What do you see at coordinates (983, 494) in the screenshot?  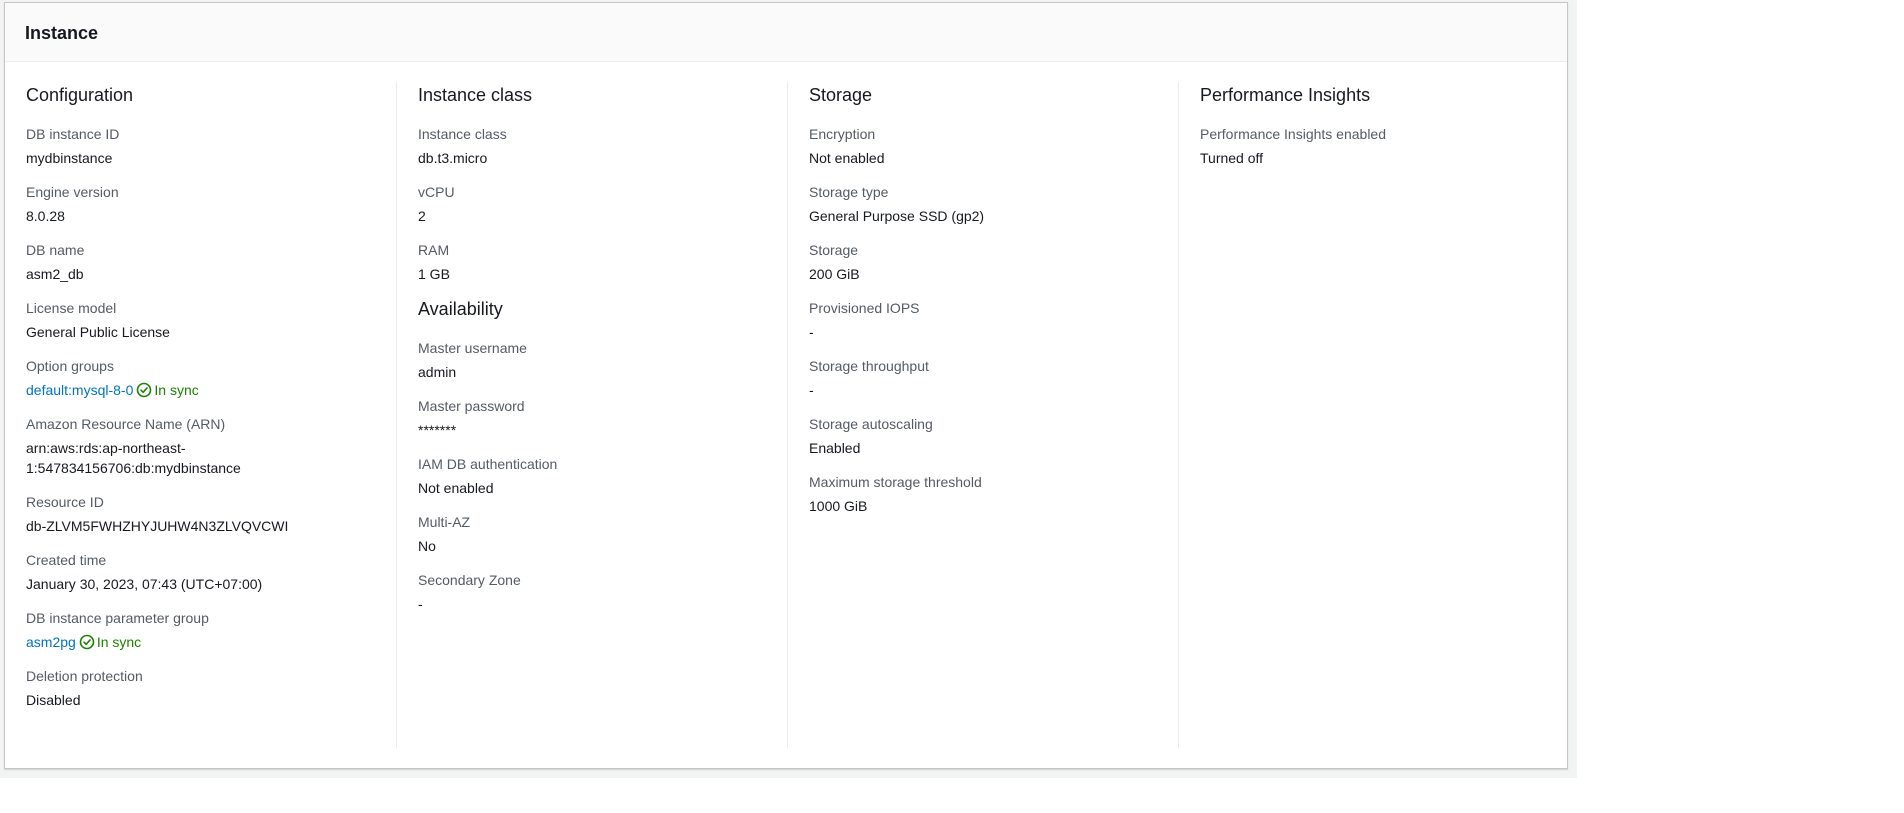 I see `max-storage-threshold-field: Maximum storage threshold 1000 GiB` at bounding box center [983, 494].